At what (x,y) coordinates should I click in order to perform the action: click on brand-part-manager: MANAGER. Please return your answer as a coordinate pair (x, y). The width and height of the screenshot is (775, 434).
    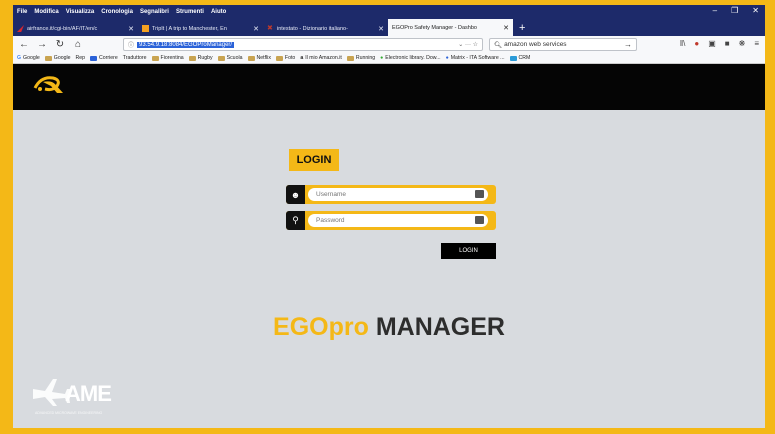
    Looking at the image, I should click on (440, 327).